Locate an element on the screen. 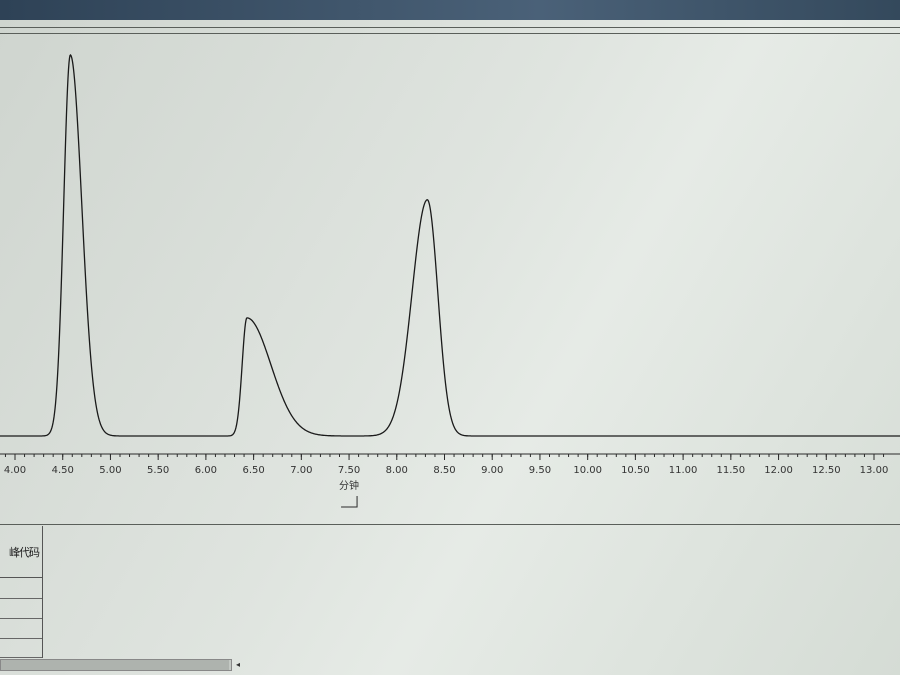  x-tick-label: 9.00 is located at coordinates (492, 470).